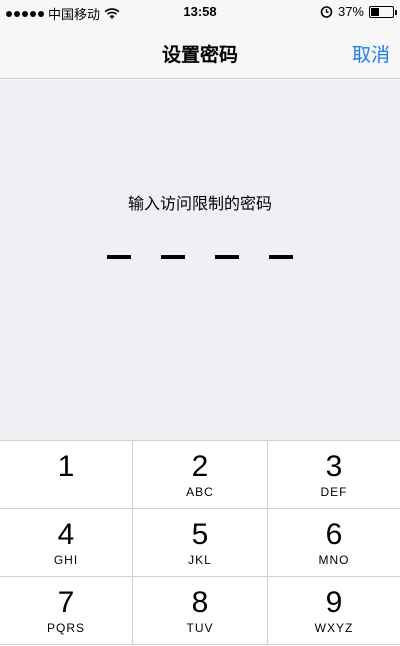 The image size is (400, 646). I want to click on key-2: 2 ABC, so click(200, 475).